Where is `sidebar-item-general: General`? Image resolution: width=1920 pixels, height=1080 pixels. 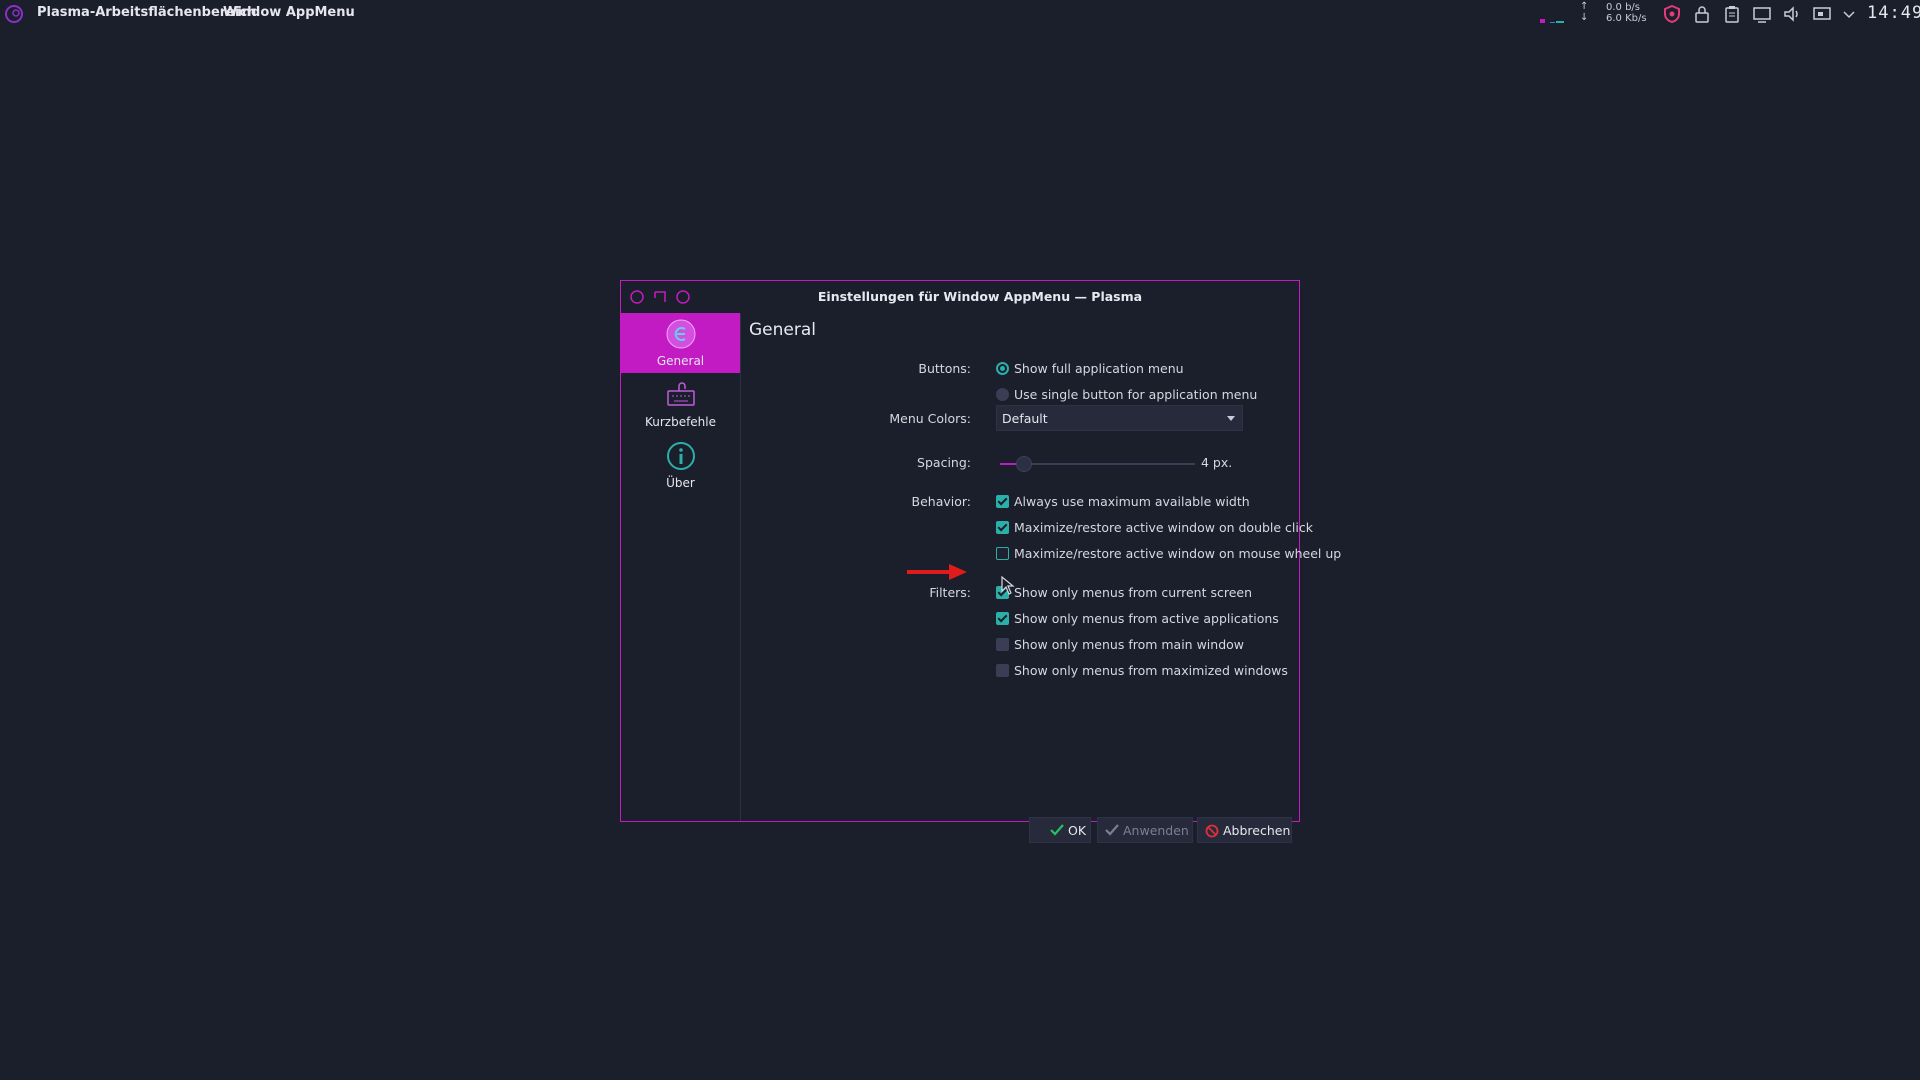 sidebar-item-general: General is located at coordinates (680, 343).